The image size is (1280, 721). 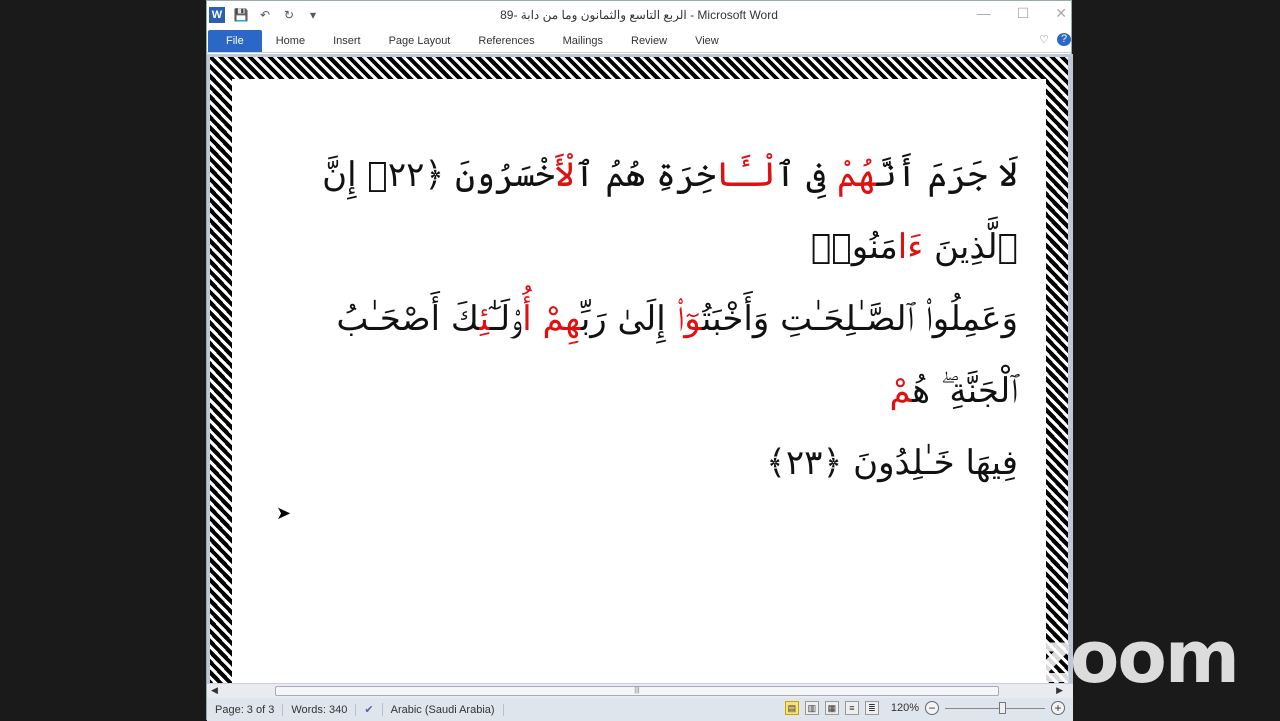 What do you see at coordinates (551, 319) in the screenshot?
I see `highlighted-text: هِمْ أُ` at bounding box center [551, 319].